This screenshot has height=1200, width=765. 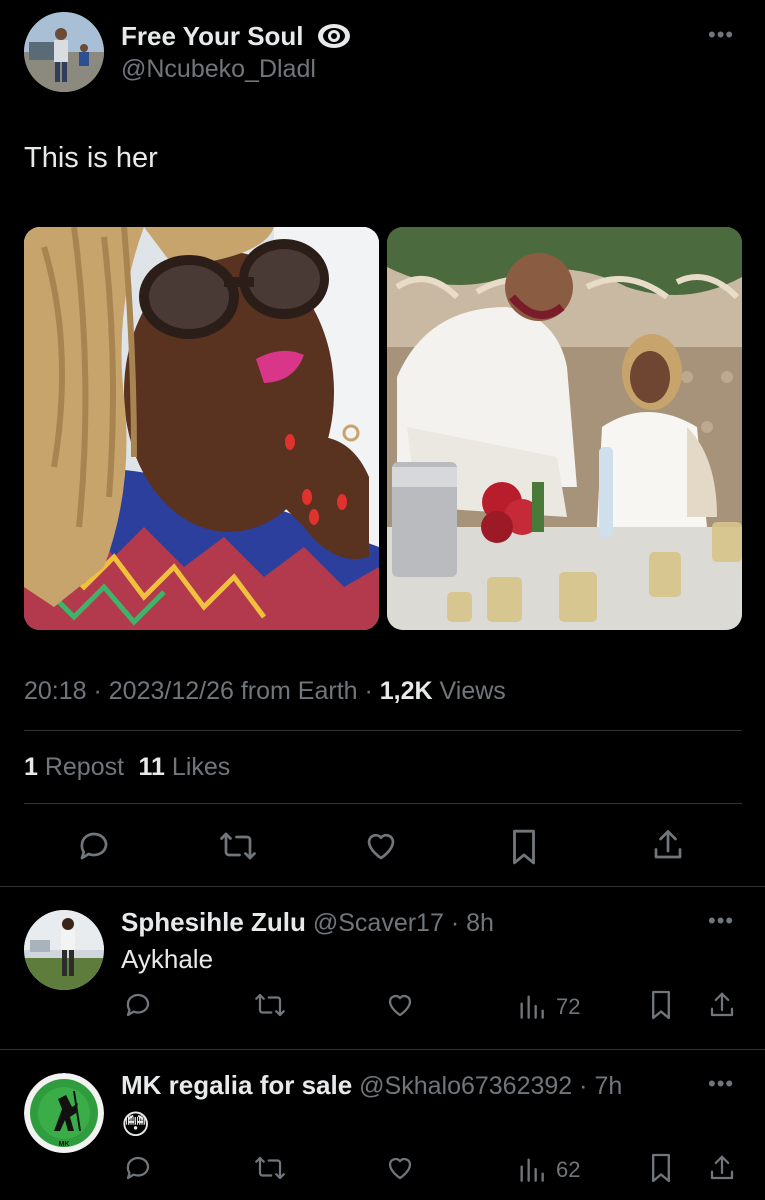 What do you see at coordinates (568, 1006) in the screenshot?
I see `reply-views-count: 72` at bounding box center [568, 1006].